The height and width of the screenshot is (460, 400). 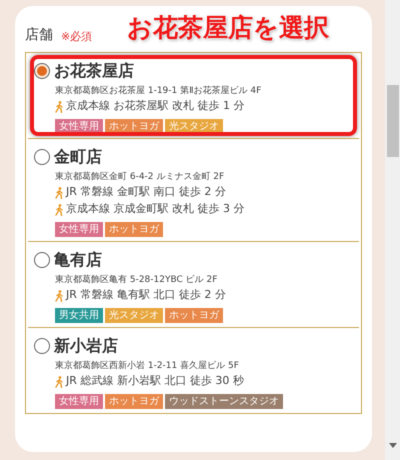 I want to click on store-address: 東京都葛飾区亀有 5-28-12YBC ビル 2F, so click(x=136, y=280).